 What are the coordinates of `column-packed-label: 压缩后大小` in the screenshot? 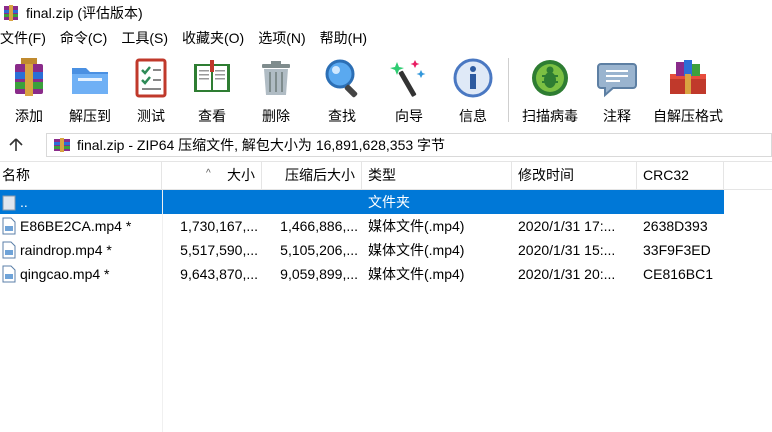 It's located at (320, 175).